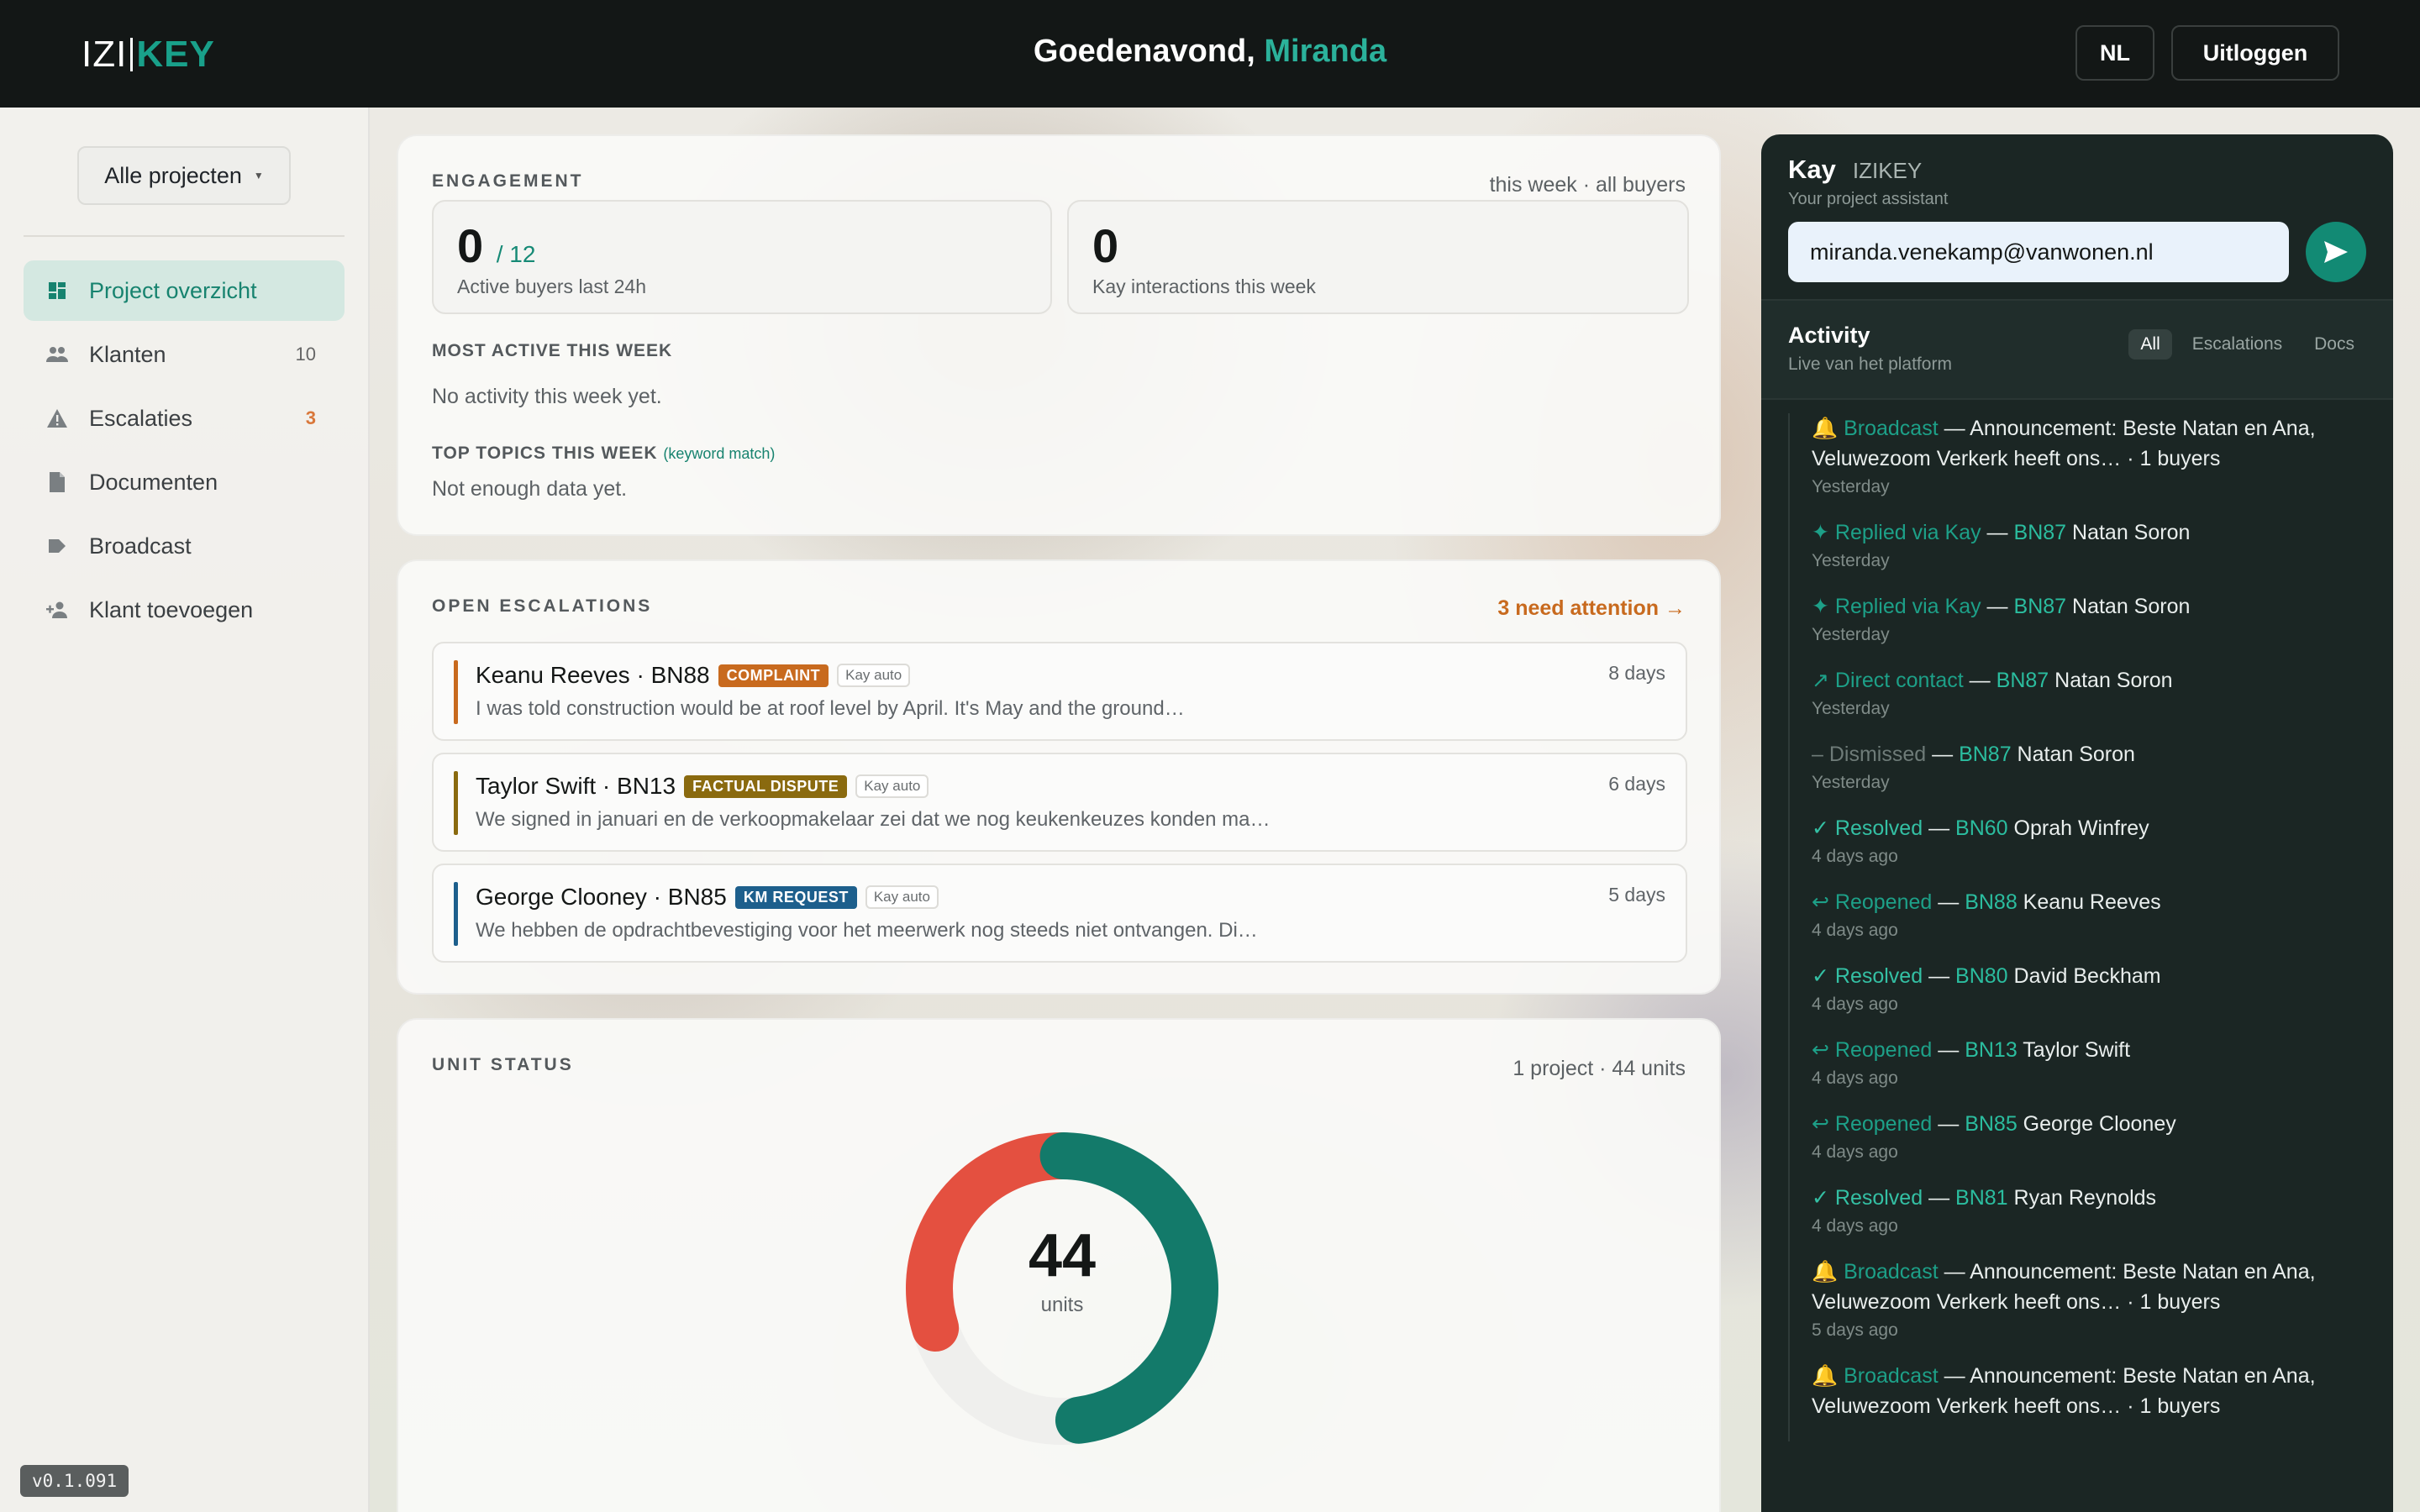  Describe the element at coordinates (2114, 53) in the screenshot. I see `language-button: NL` at that location.